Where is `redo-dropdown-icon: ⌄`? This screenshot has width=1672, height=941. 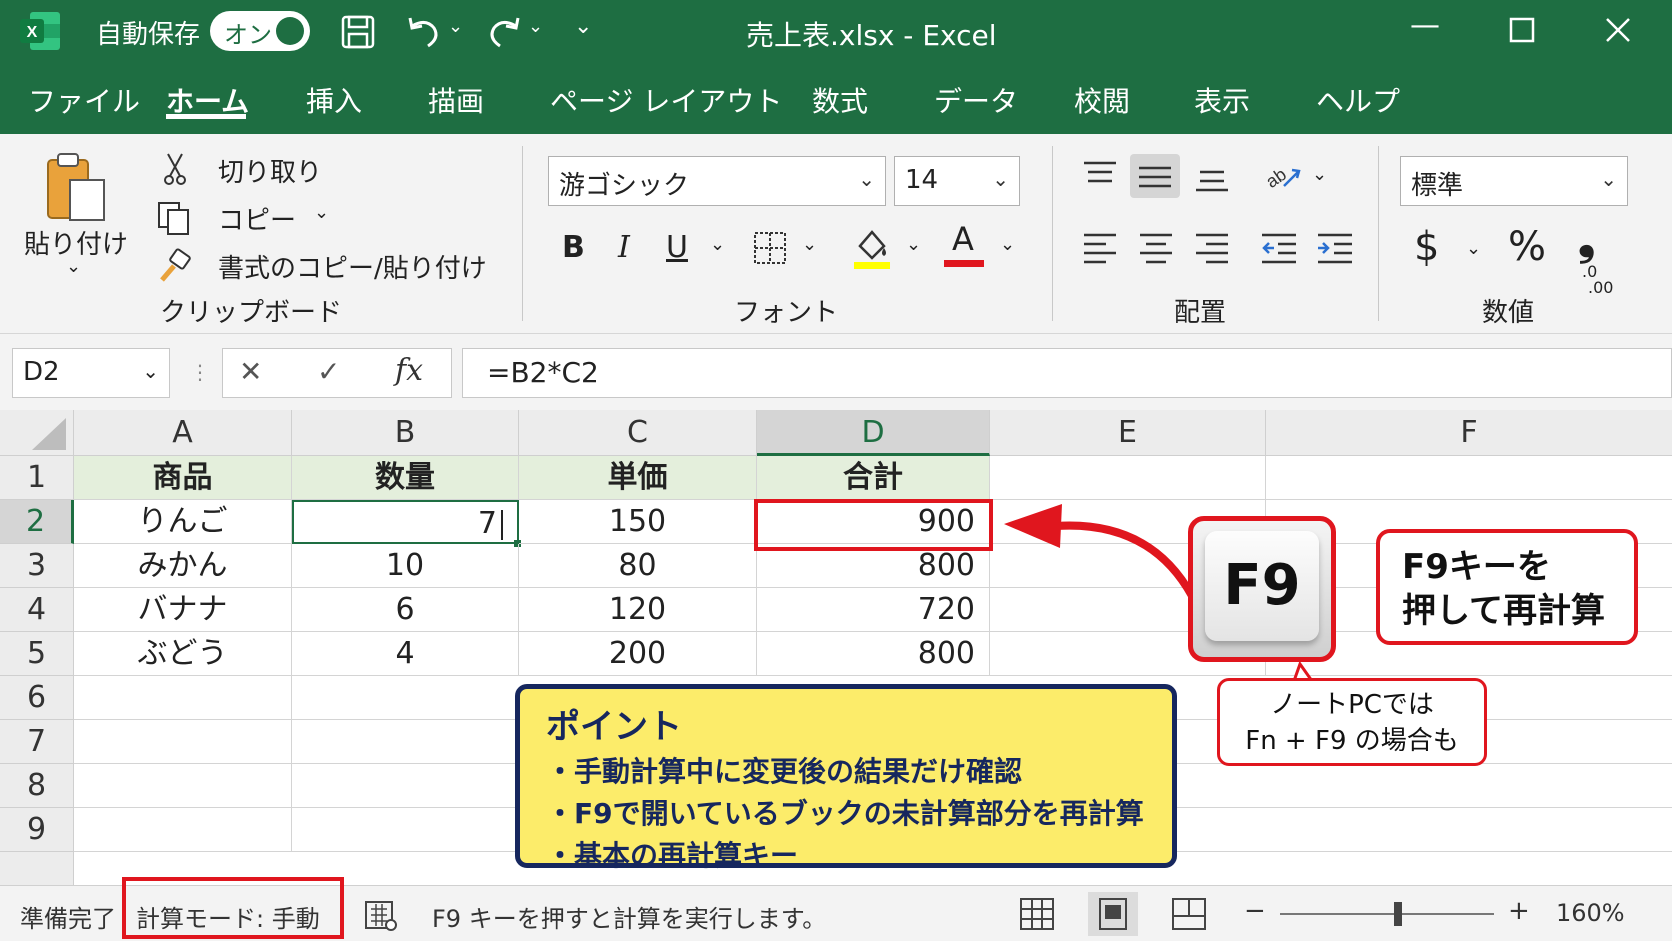
redo-dropdown-icon: ⌄ is located at coordinates (535, 26).